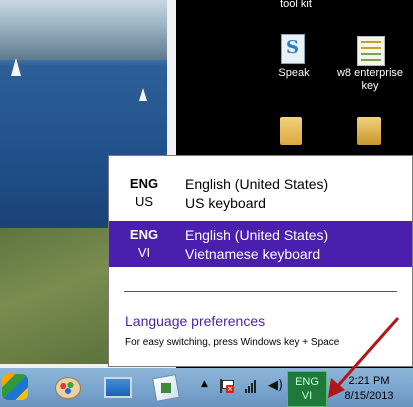  I want to click on keyboard-name: US keyboard, so click(225, 203).